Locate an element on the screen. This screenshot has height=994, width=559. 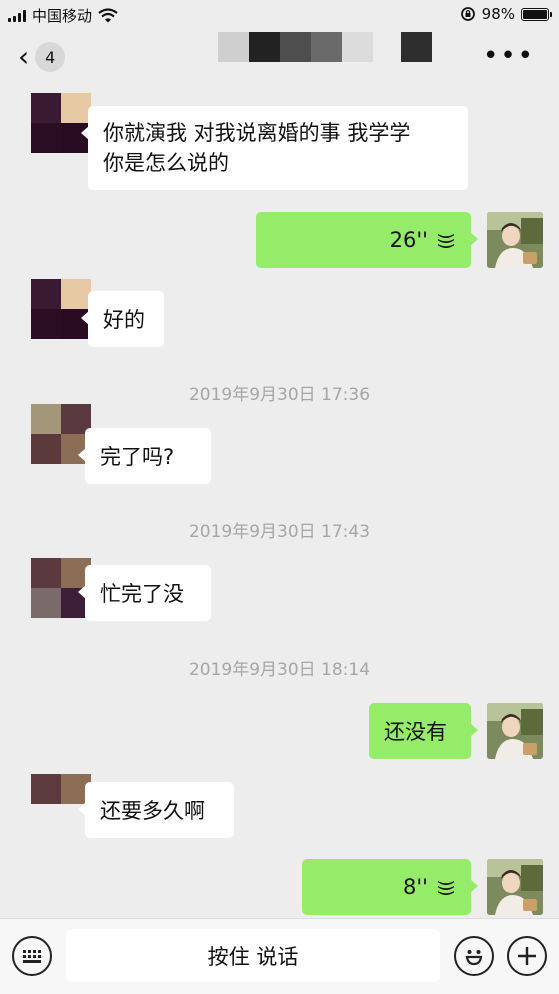
carrier-name: 中国移动 is located at coordinates (62, 16).